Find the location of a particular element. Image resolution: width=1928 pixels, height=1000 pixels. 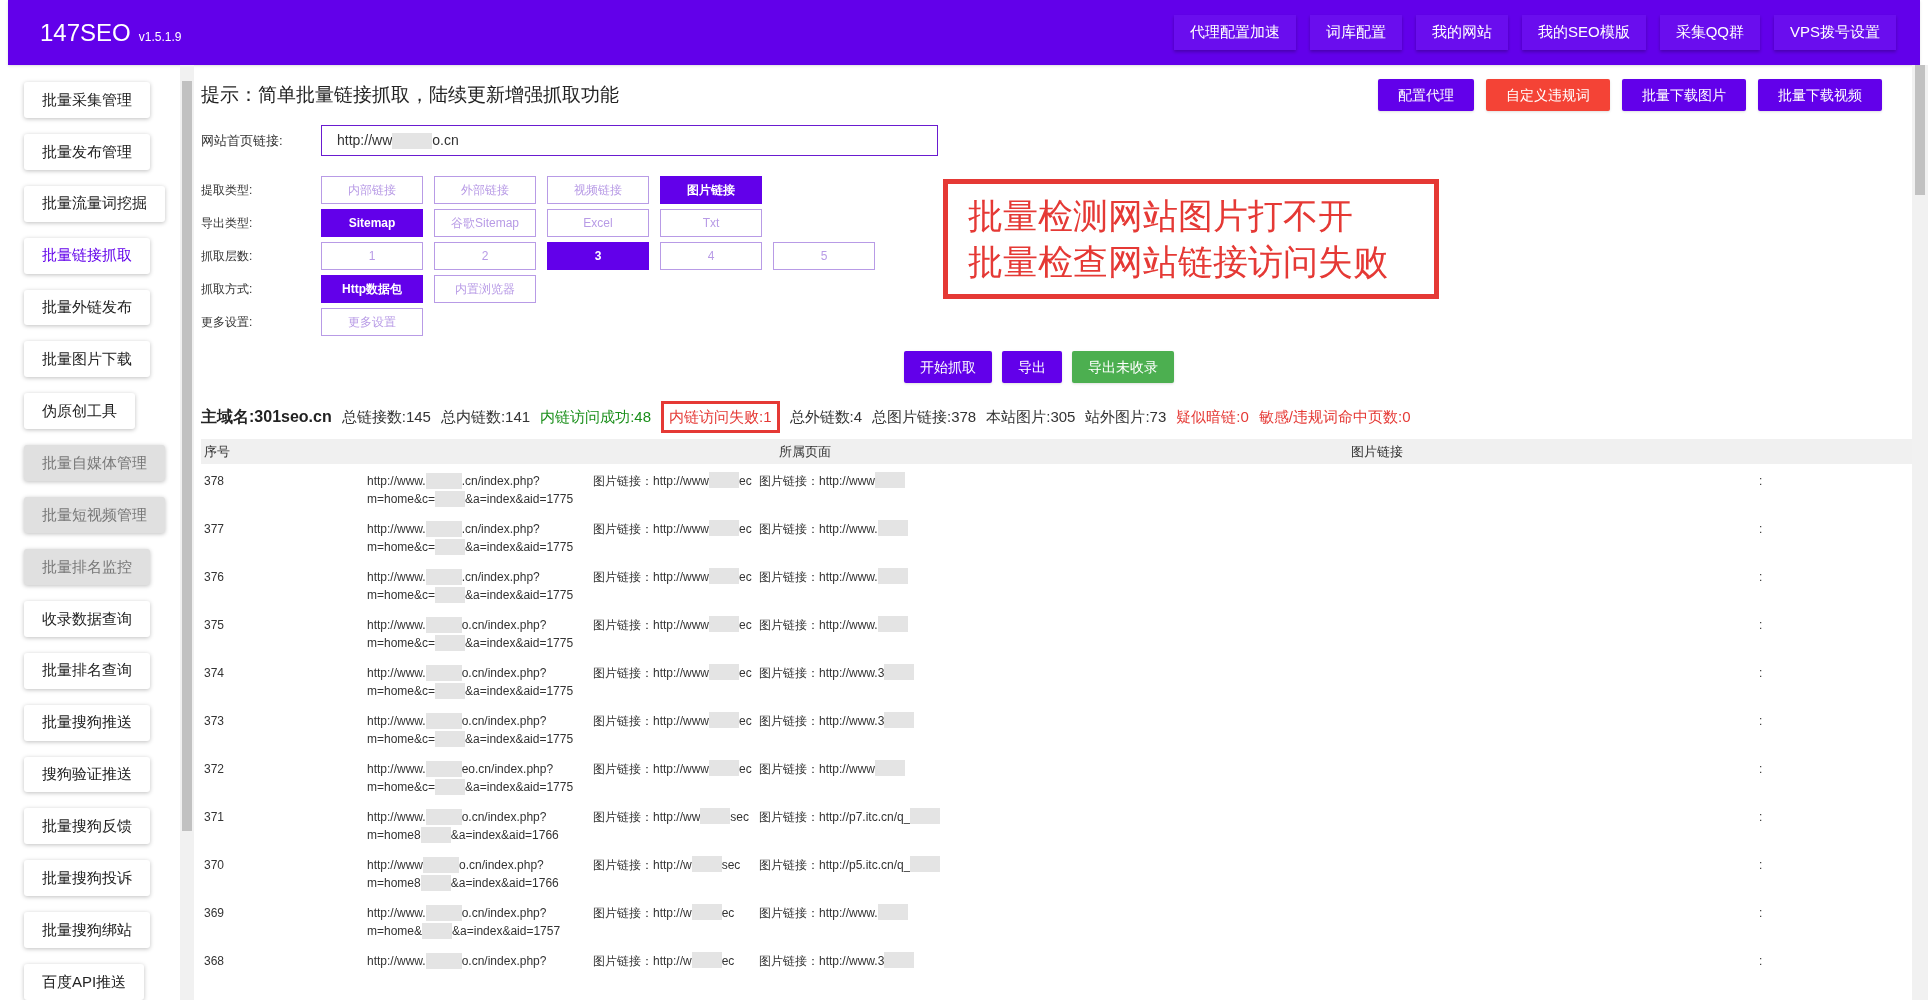

option-button: 图片链接 is located at coordinates (711, 190).